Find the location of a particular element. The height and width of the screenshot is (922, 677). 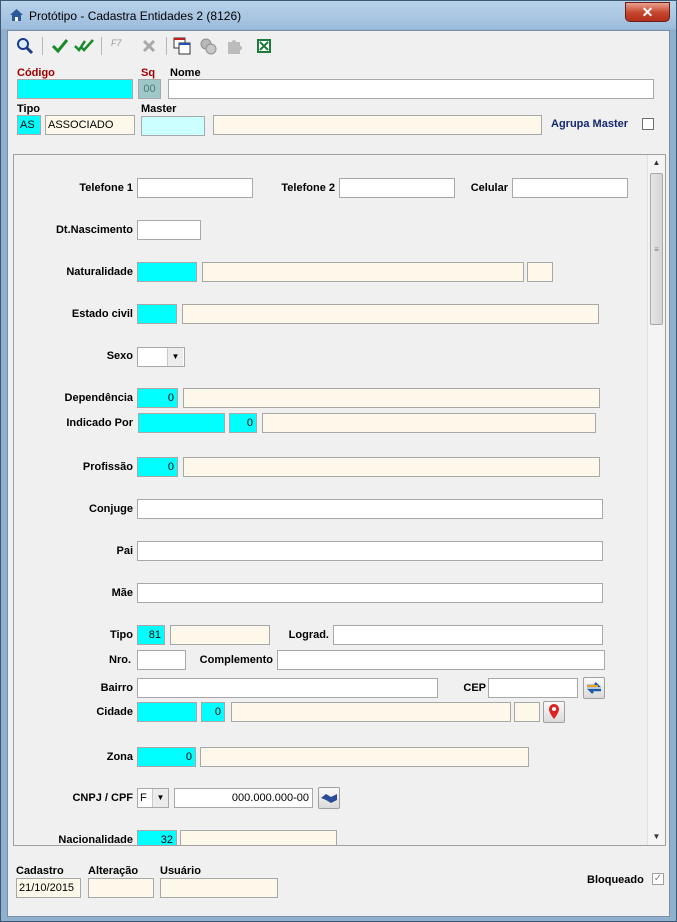

tipo-label: Tipo is located at coordinates (29, 109).